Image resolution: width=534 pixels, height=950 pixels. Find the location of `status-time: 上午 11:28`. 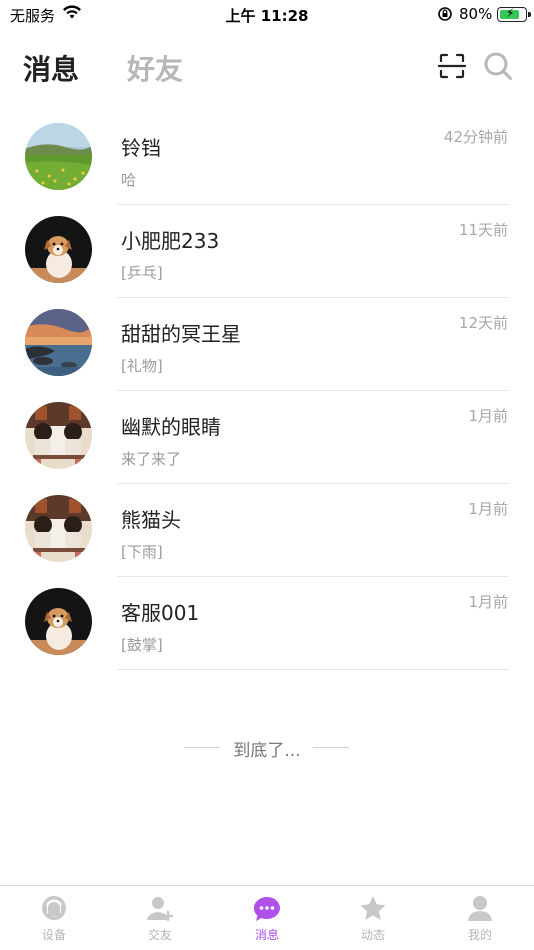

status-time: 上午 11:28 is located at coordinates (267, 16).